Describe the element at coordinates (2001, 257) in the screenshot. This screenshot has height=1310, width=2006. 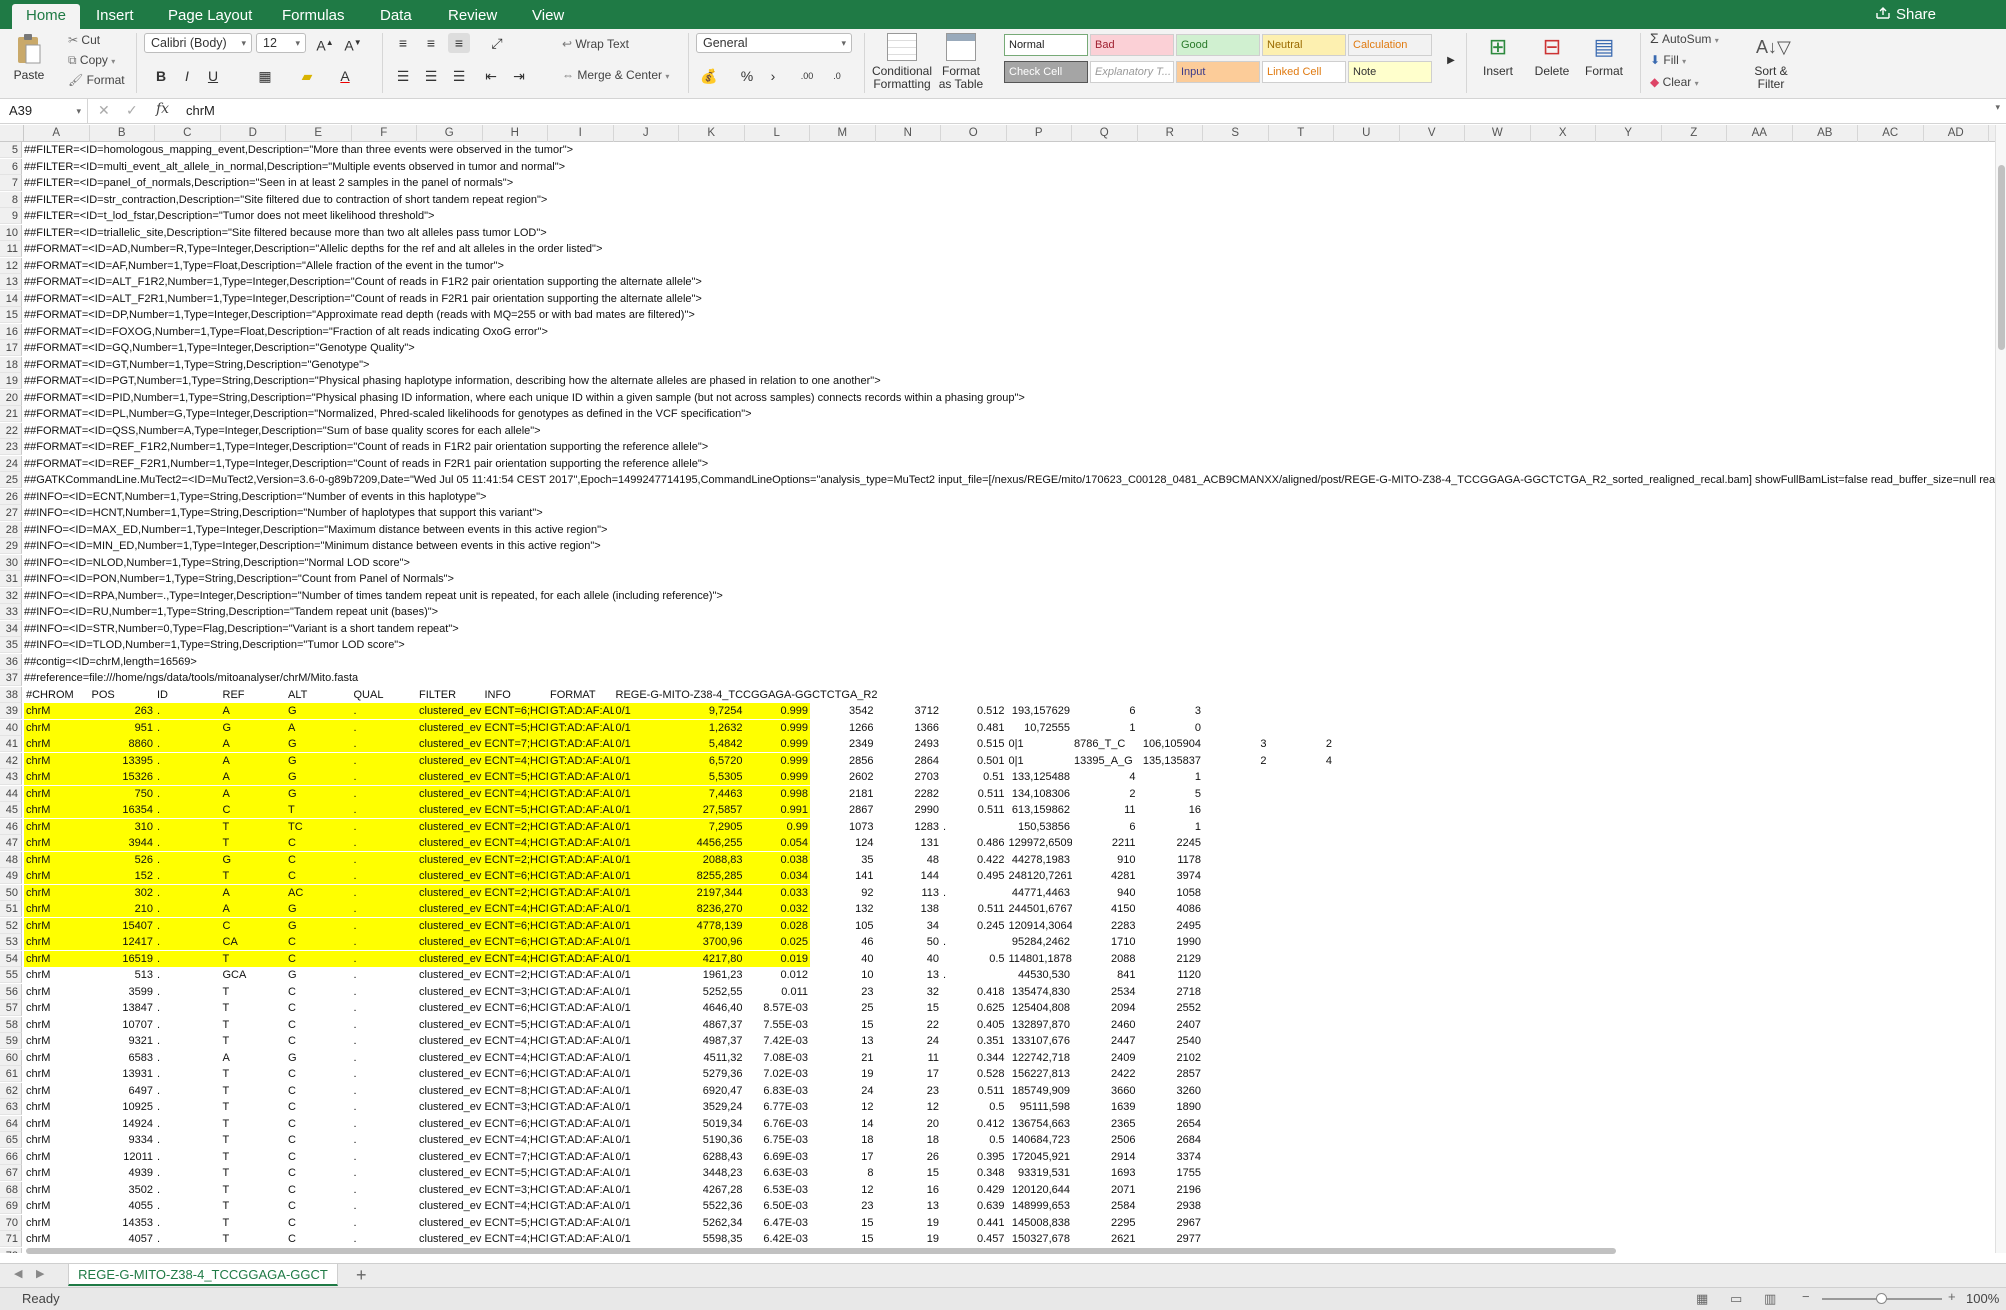
I see `vertical-scroll-thumb` at that location.